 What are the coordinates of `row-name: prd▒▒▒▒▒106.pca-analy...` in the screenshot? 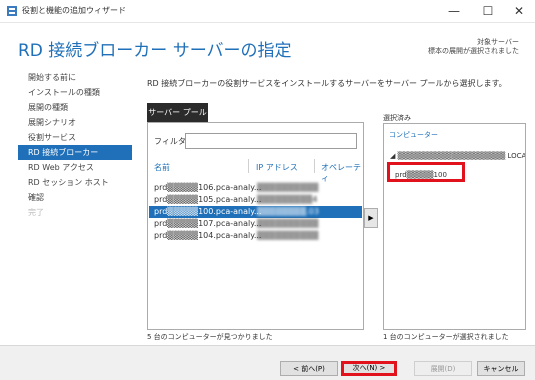 It's located at (208, 187).